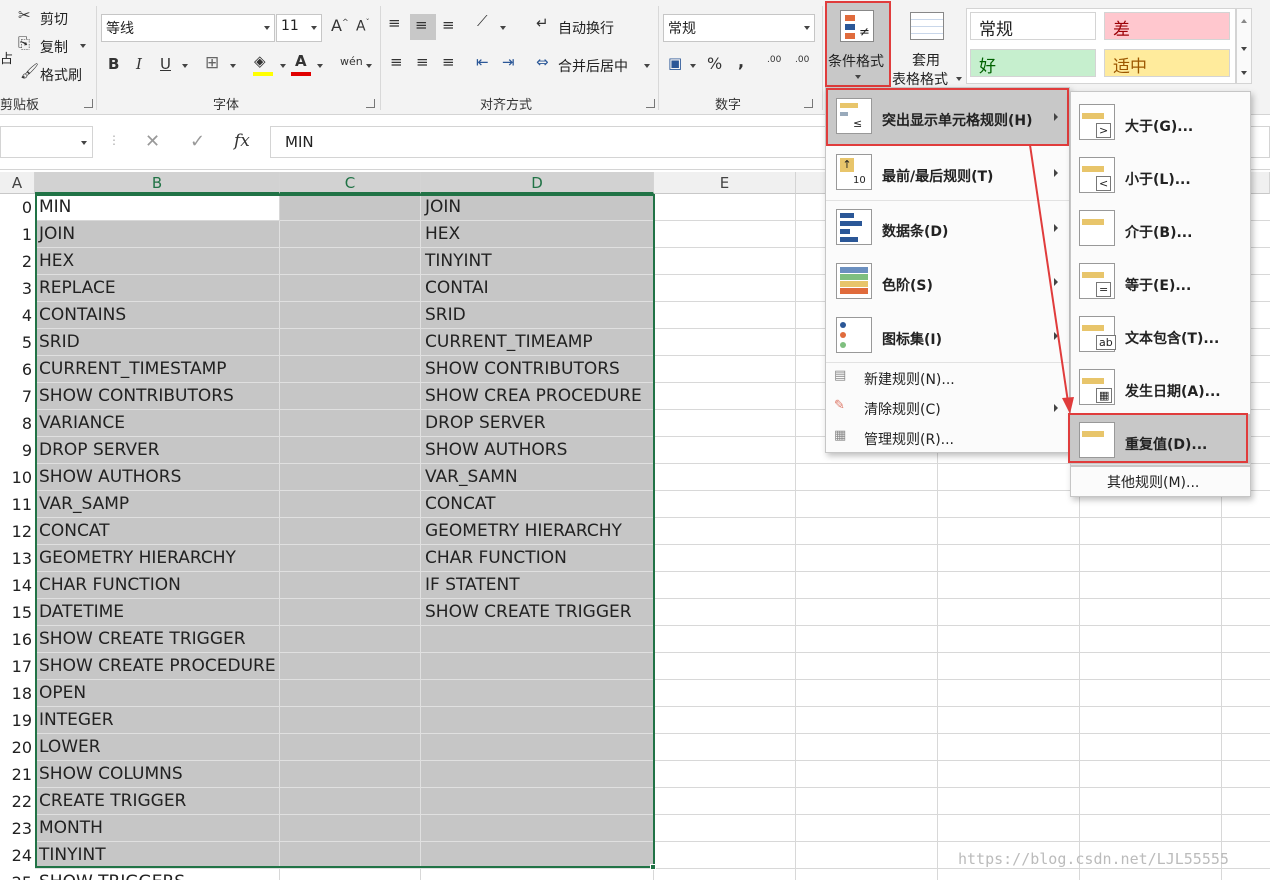 Image resolution: width=1270 pixels, height=880 pixels. Describe the element at coordinates (714, 64) in the screenshot. I see `percent-button: %` at that location.